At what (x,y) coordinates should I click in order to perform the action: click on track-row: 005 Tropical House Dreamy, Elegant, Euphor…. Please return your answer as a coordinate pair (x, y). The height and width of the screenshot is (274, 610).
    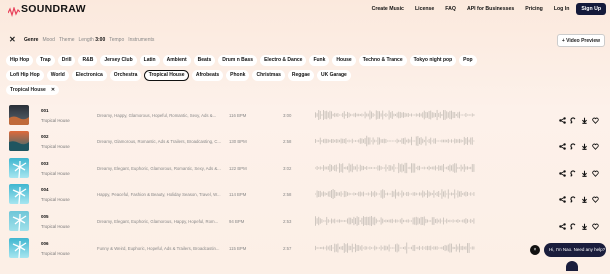
    Looking at the image, I should click on (305, 221).